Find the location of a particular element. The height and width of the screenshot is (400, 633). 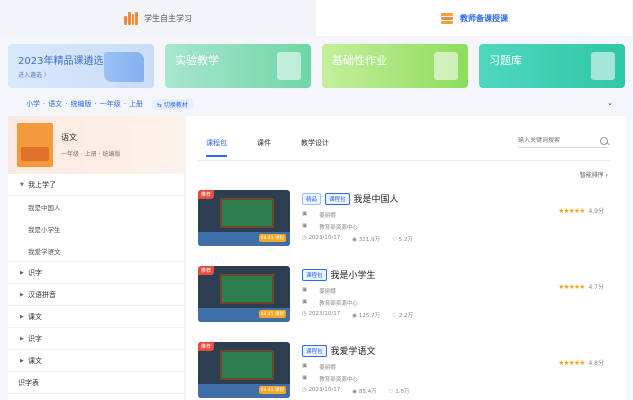

tab-course-package: 课程包 is located at coordinates (216, 147).